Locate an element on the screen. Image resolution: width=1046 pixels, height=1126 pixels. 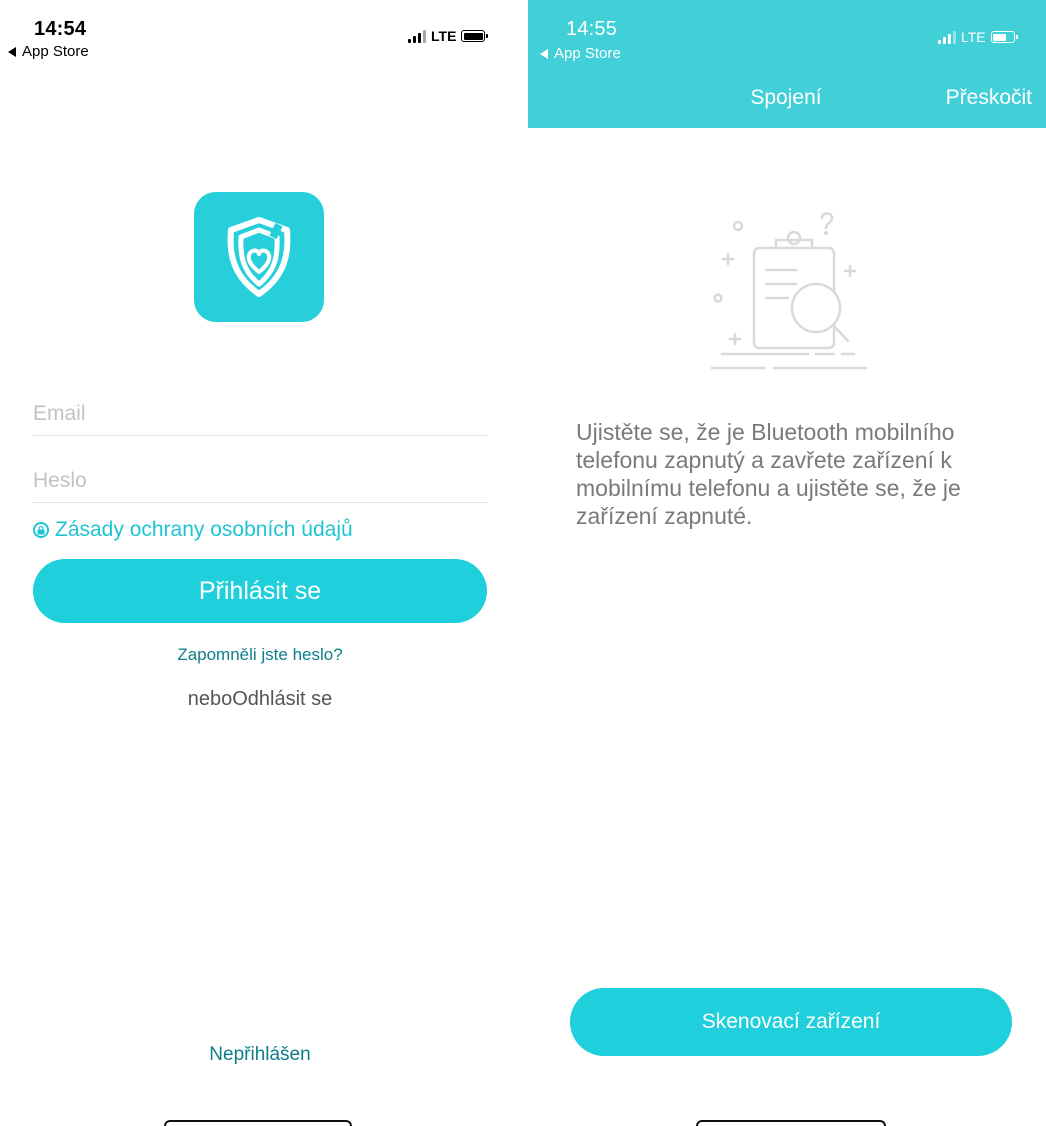
app-logo is located at coordinates (259, 257).